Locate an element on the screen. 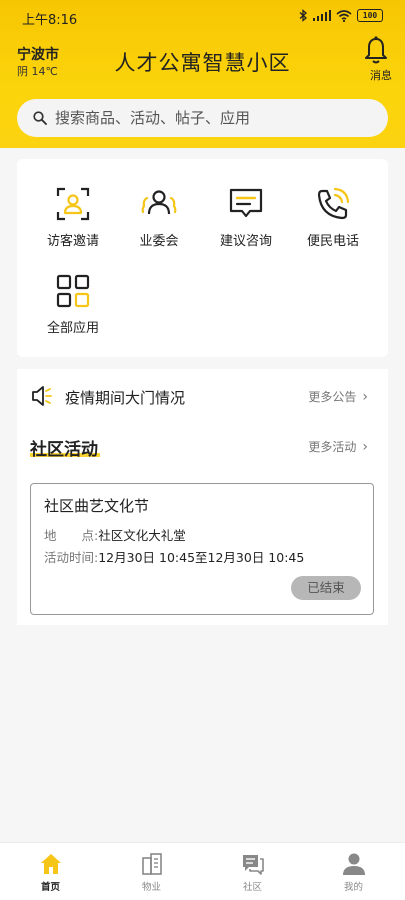 The width and height of the screenshot is (405, 900). more-activities-link: 更多活动 › is located at coordinates (338, 446).